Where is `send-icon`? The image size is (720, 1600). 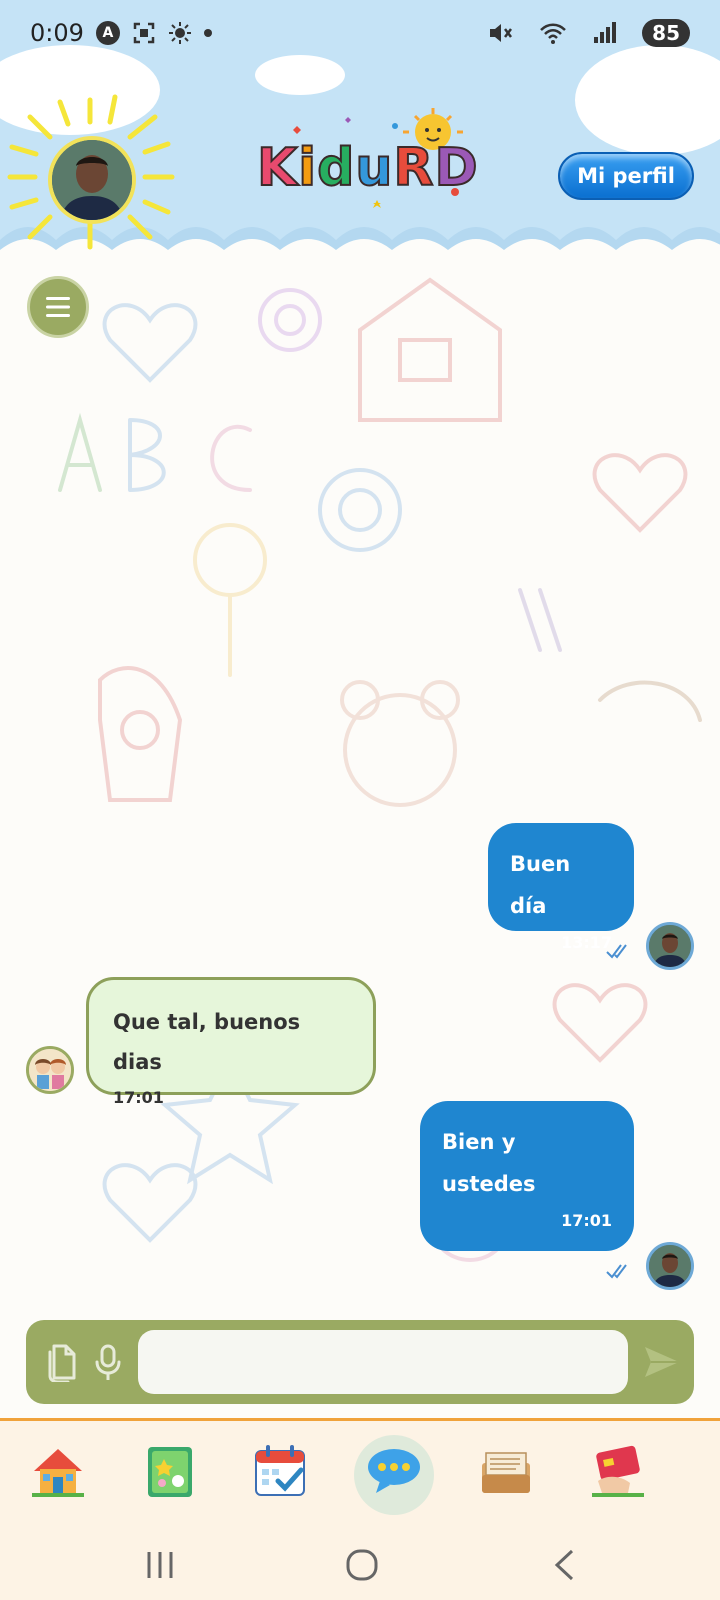
send-icon is located at coordinates (662, 1362).